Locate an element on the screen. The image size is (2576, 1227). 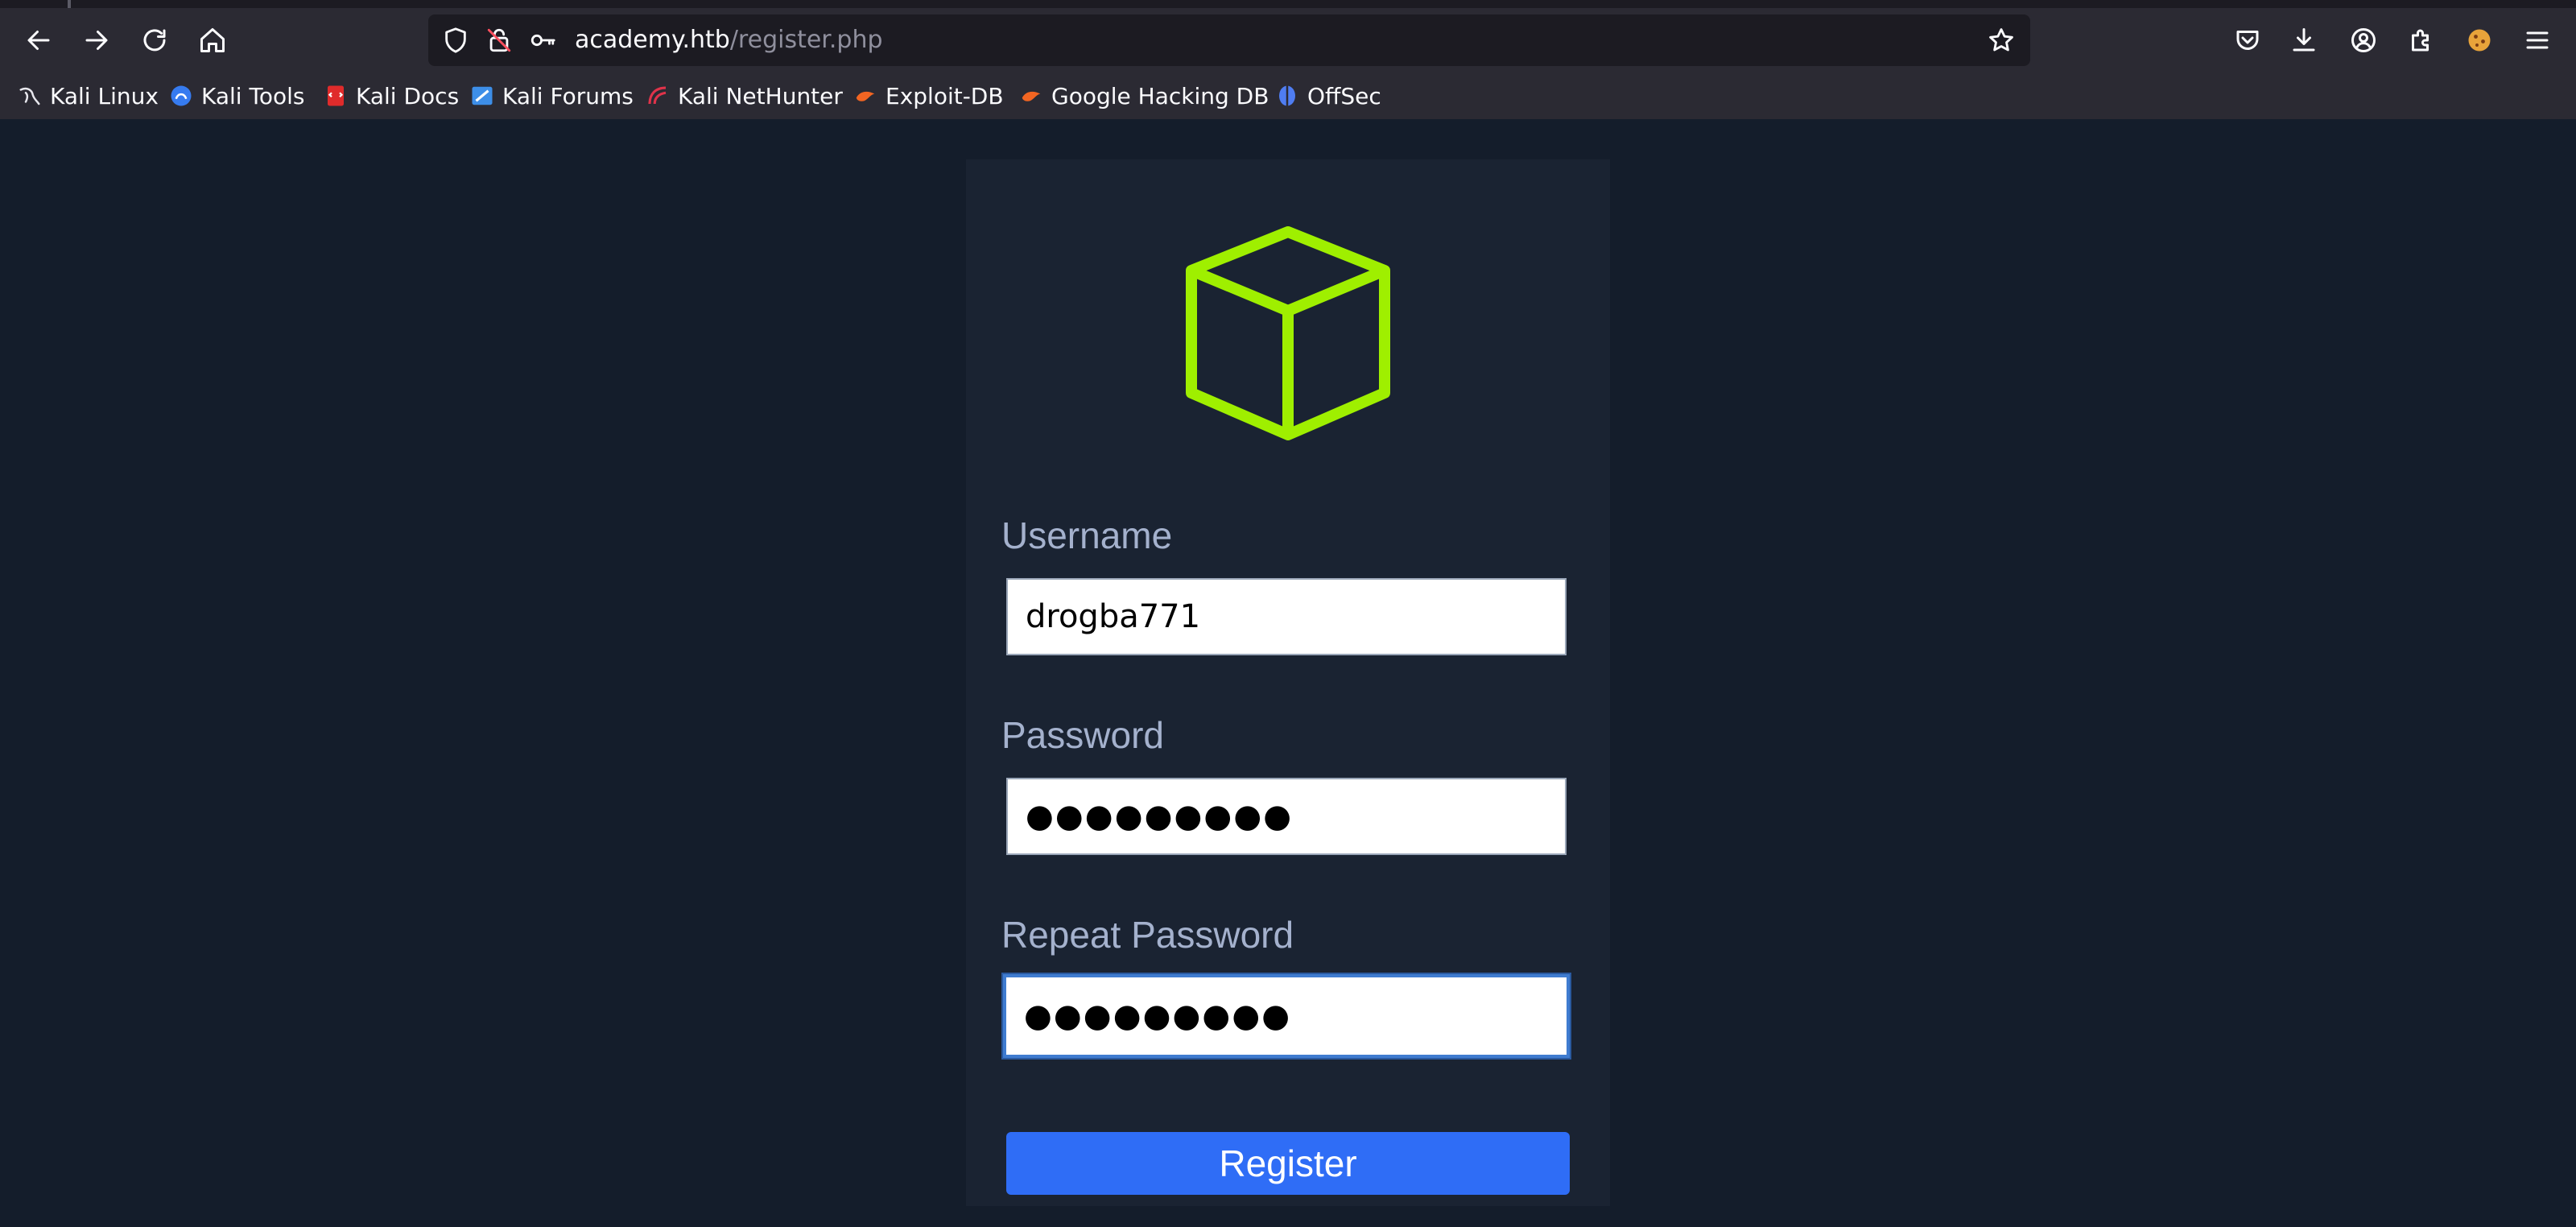
exploit-db-icon is located at coordinates (865, 96).